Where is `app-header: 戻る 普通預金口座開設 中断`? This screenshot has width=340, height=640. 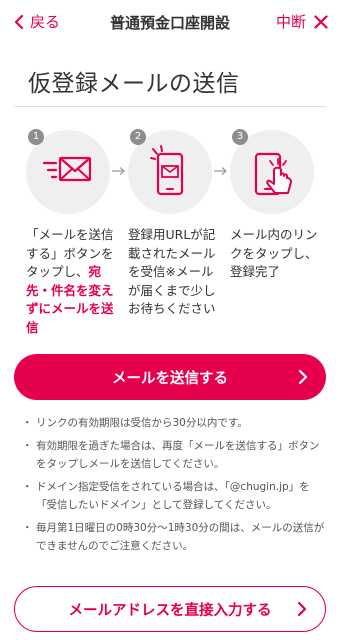
app-header: 戻る 普通預金口座開設 中断 is located at coordinates (170, 22).